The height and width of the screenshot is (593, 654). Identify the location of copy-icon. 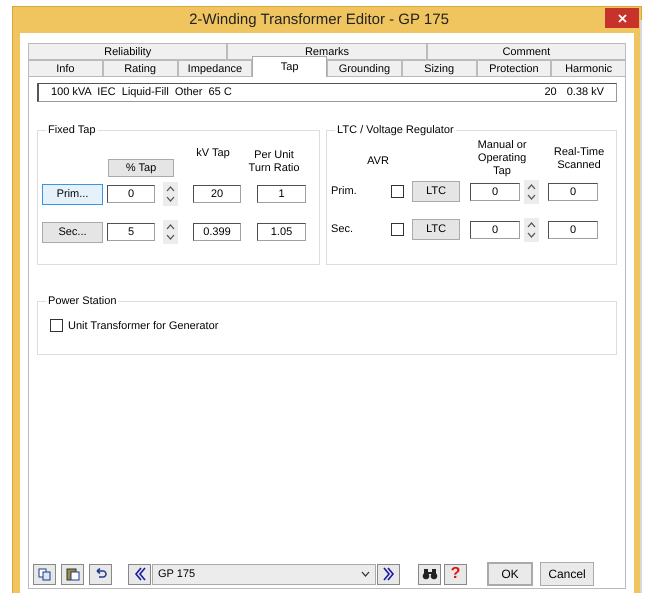
(45, 574).